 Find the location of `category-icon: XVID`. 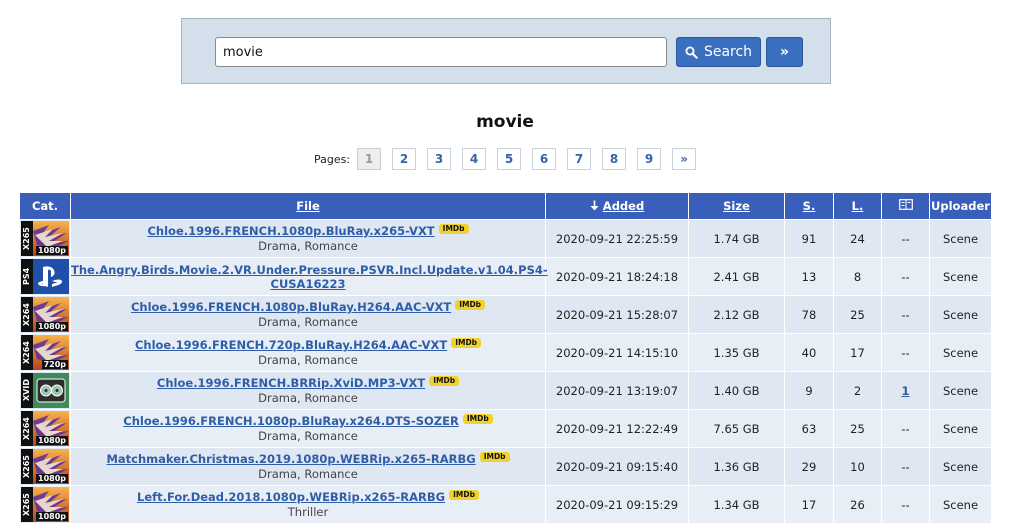

category-icon: XVID is located at coordinates (45, 390).